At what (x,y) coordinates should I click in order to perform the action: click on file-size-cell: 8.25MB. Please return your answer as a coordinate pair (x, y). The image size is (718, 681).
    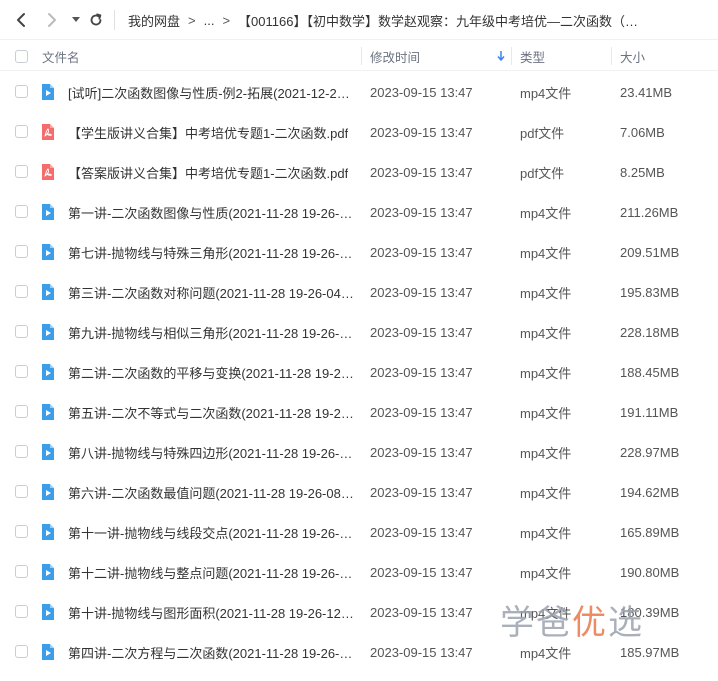
    Looking at the image, I should click on (642, 172).